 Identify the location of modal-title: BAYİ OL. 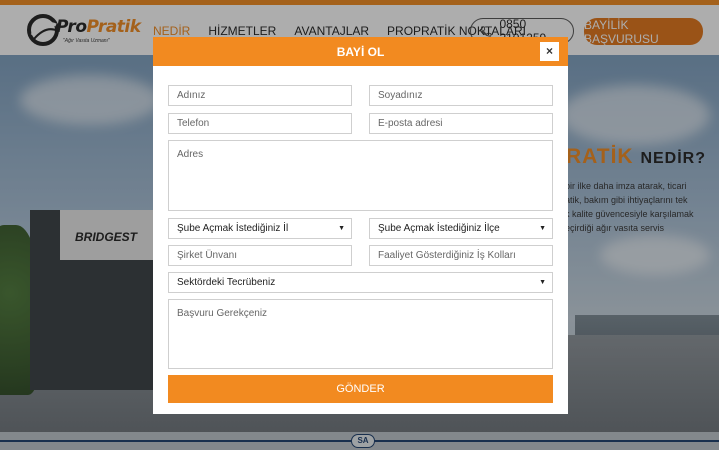
(360, 52).